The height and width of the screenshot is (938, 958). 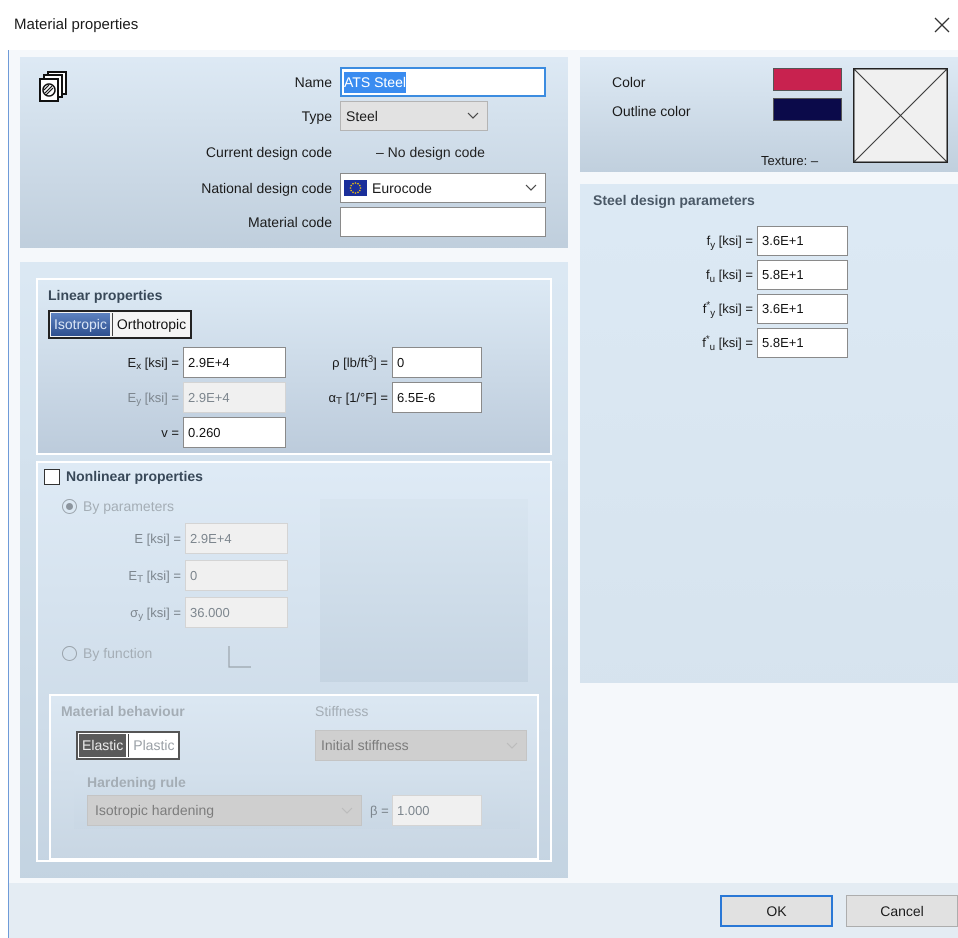 I want to click on checkbox, so click(x=52, y=476).